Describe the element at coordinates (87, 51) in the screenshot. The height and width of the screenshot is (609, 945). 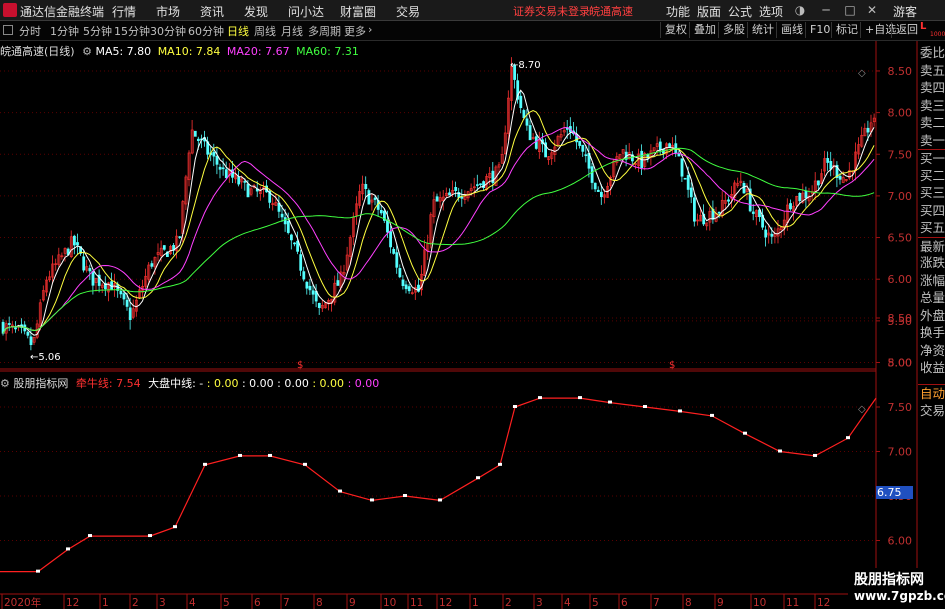
I see `settings-icon: ⚙` at that location.